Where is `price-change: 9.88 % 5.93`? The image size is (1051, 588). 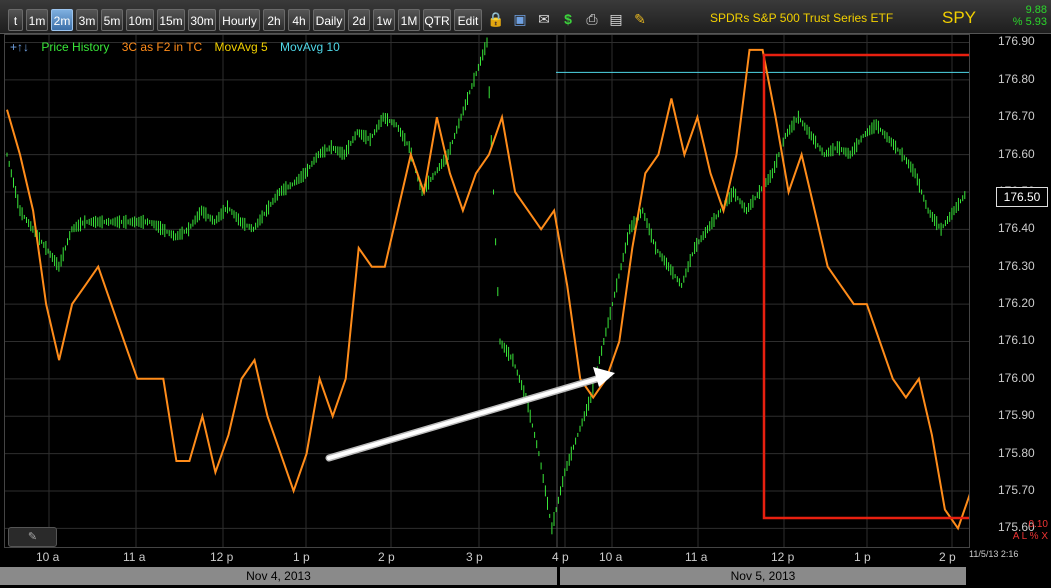
price-change: 9.88 % 5.93 is located at coordinates (1030, 16).